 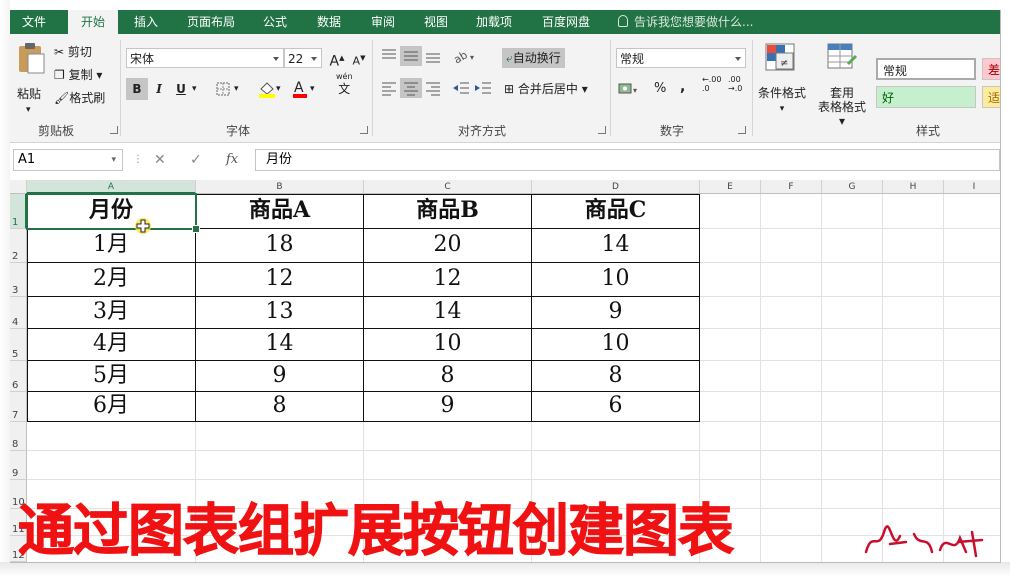 What do you see at coordinates (18, 407) in the screenshot?
I see `row-header-7: 7` at bounding box center [18, 407].